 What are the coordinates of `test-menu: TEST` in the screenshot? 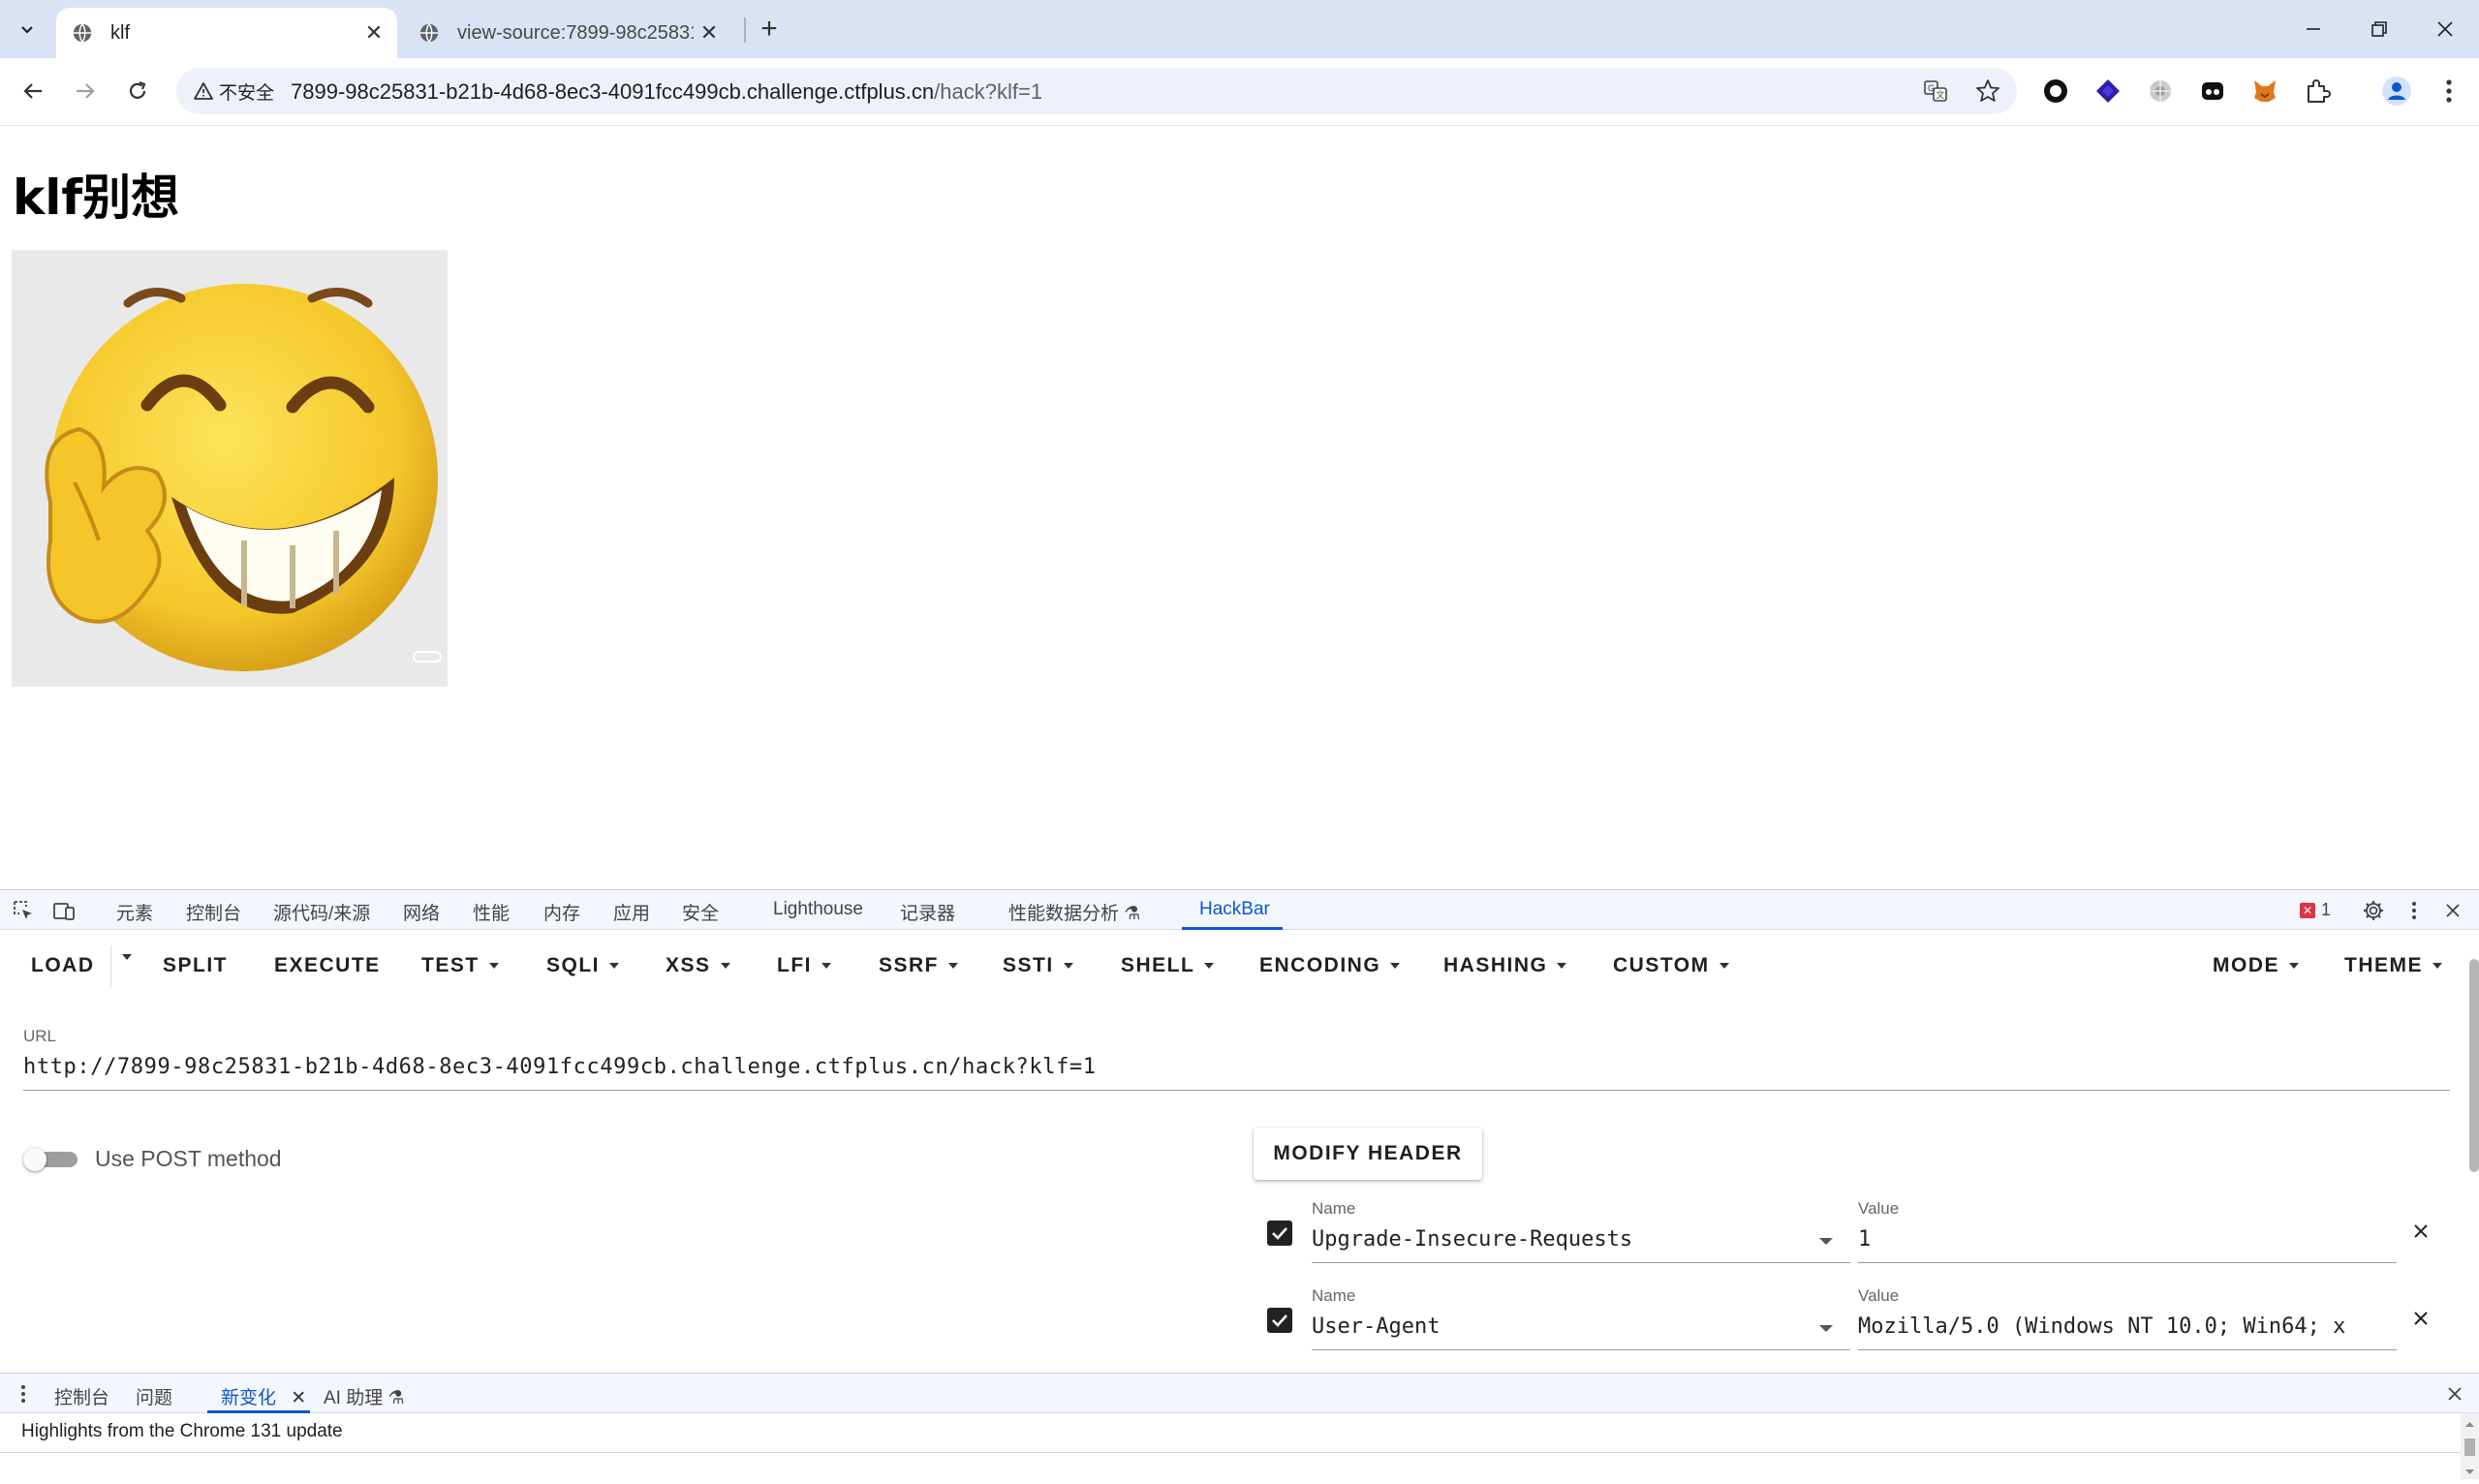 It's located at (460, 965).